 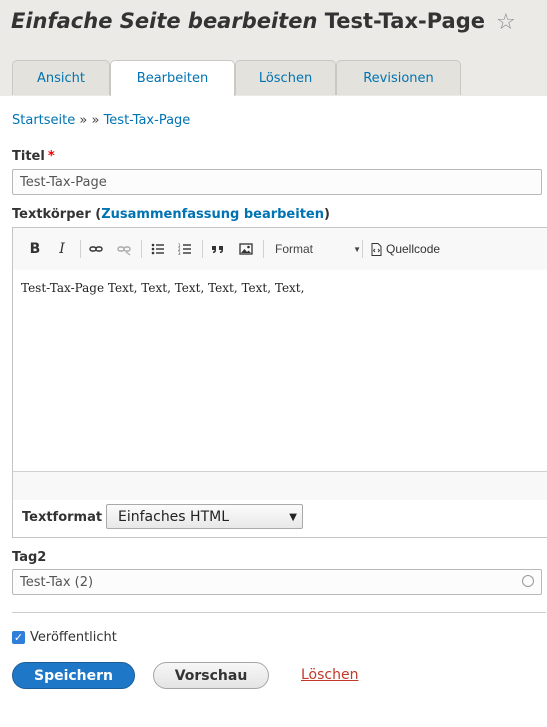 I want to click on tag-input, so click(x=277, y=582).